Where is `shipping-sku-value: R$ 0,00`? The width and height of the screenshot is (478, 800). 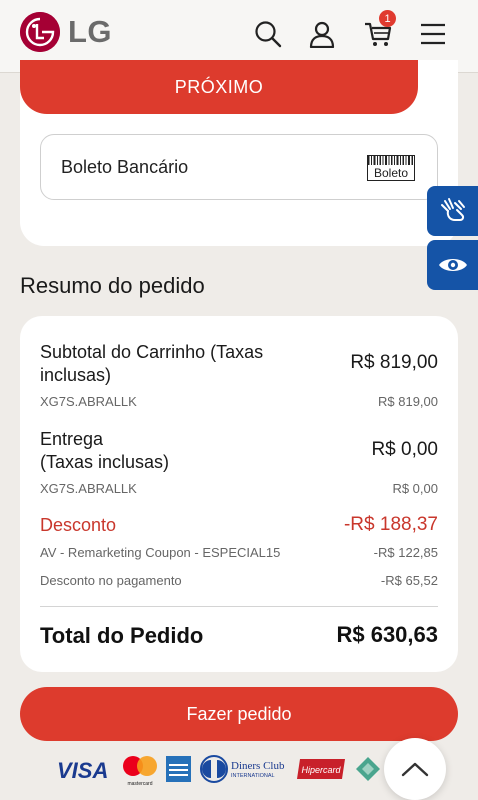 shipping-sku-value: R$ 0,00 is located at coordinates (415, 488).